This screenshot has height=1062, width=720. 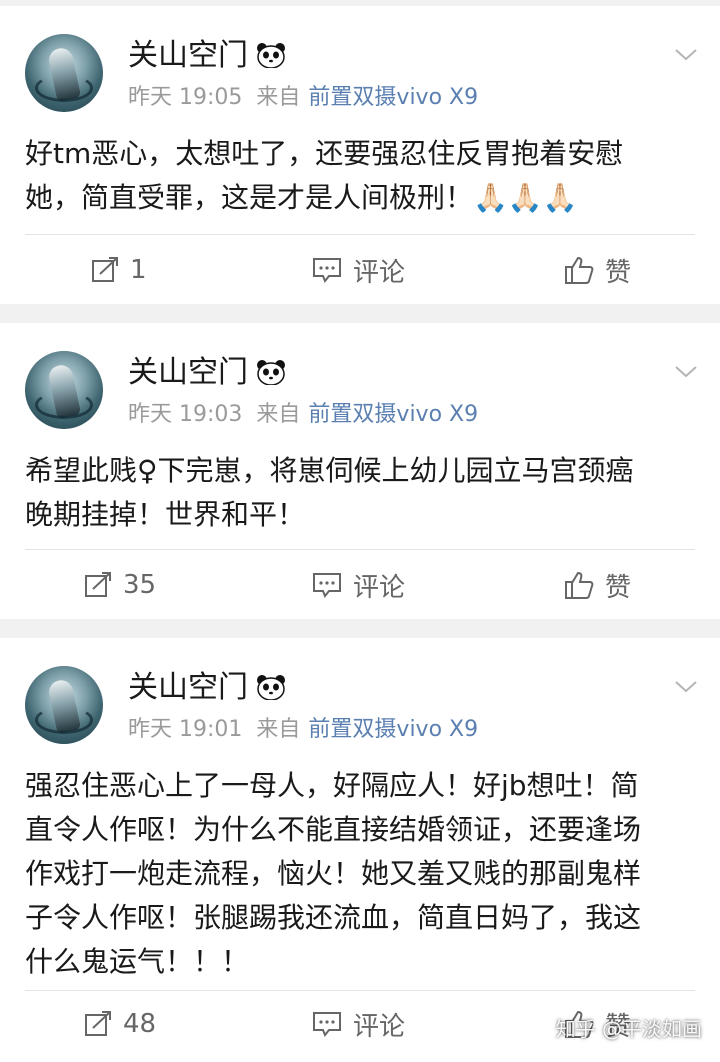 I want to click on repost-button: 35, so click(x=119, y=585).